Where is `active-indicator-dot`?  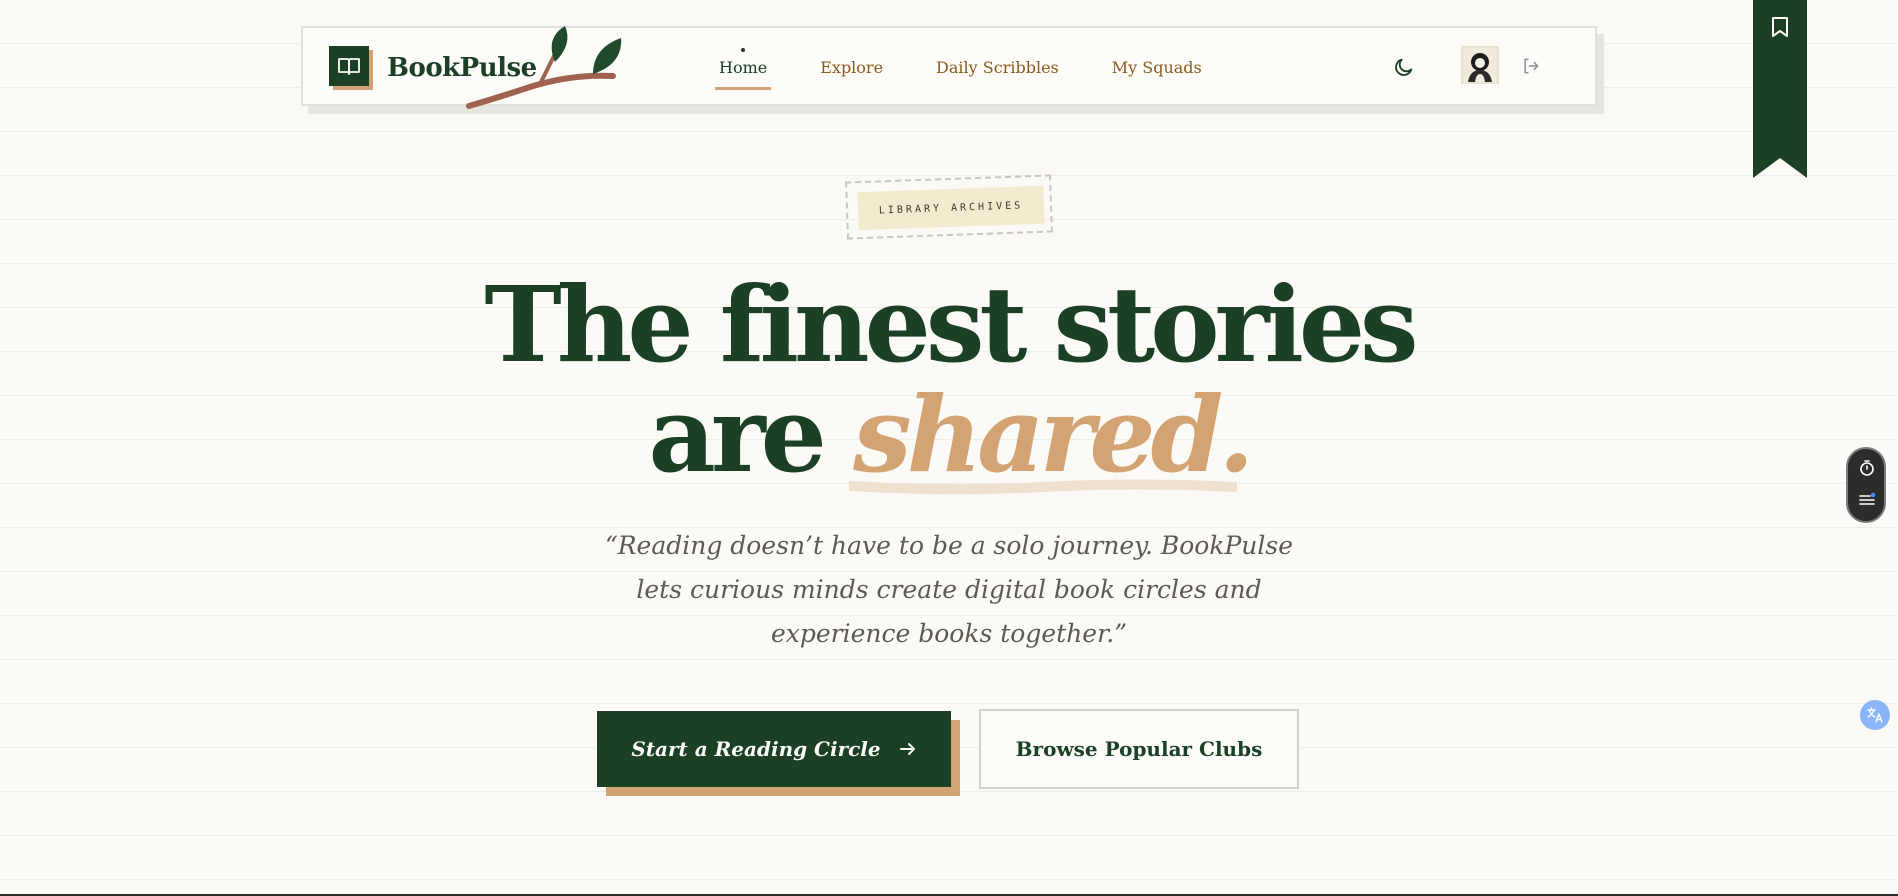
active-indicator-dot is located at coordinates (743, 50).